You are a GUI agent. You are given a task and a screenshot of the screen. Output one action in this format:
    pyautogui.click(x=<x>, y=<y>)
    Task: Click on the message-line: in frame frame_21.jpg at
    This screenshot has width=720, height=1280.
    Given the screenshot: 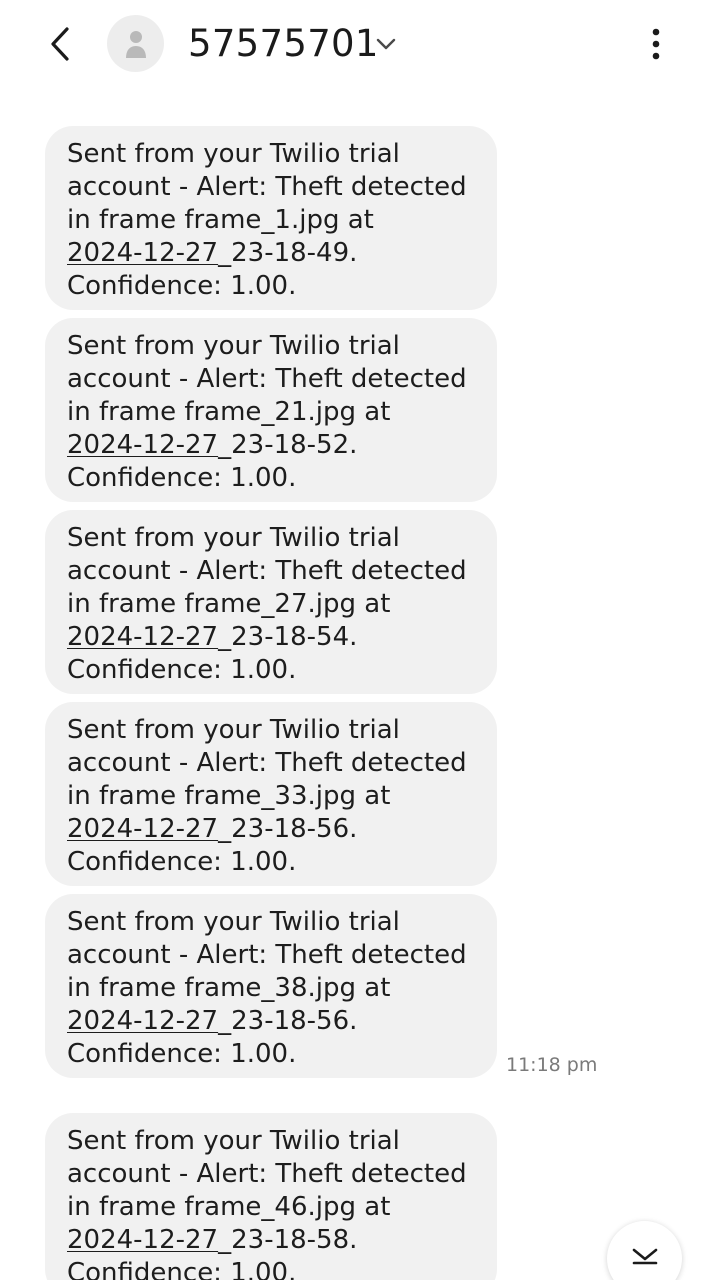 What is the action you would take?
    pyautogui.click(x=229, y=412)
    